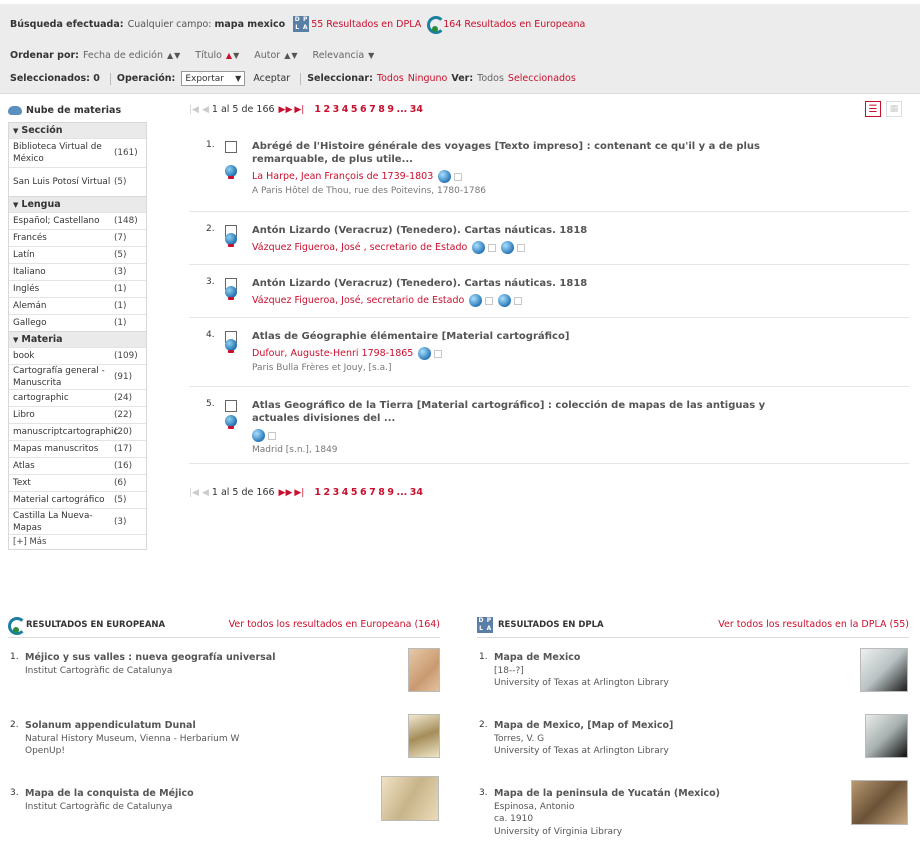  I want to click on facet-item: Atlas (16), so click(77, 465).